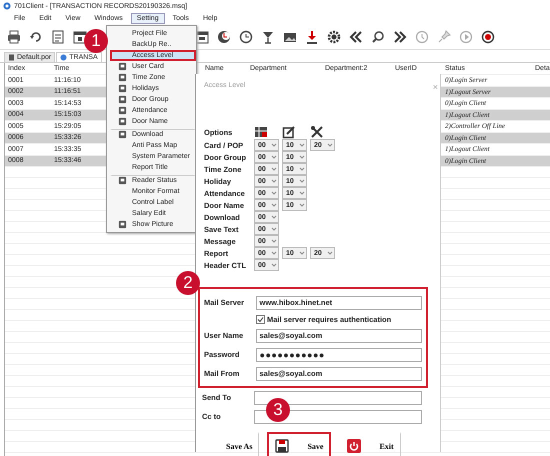 The width and height of the screenshot is (550, 456). Describe the element at coordinates (299, 444) in the screenshot. I see `save-button: Save` at that location.